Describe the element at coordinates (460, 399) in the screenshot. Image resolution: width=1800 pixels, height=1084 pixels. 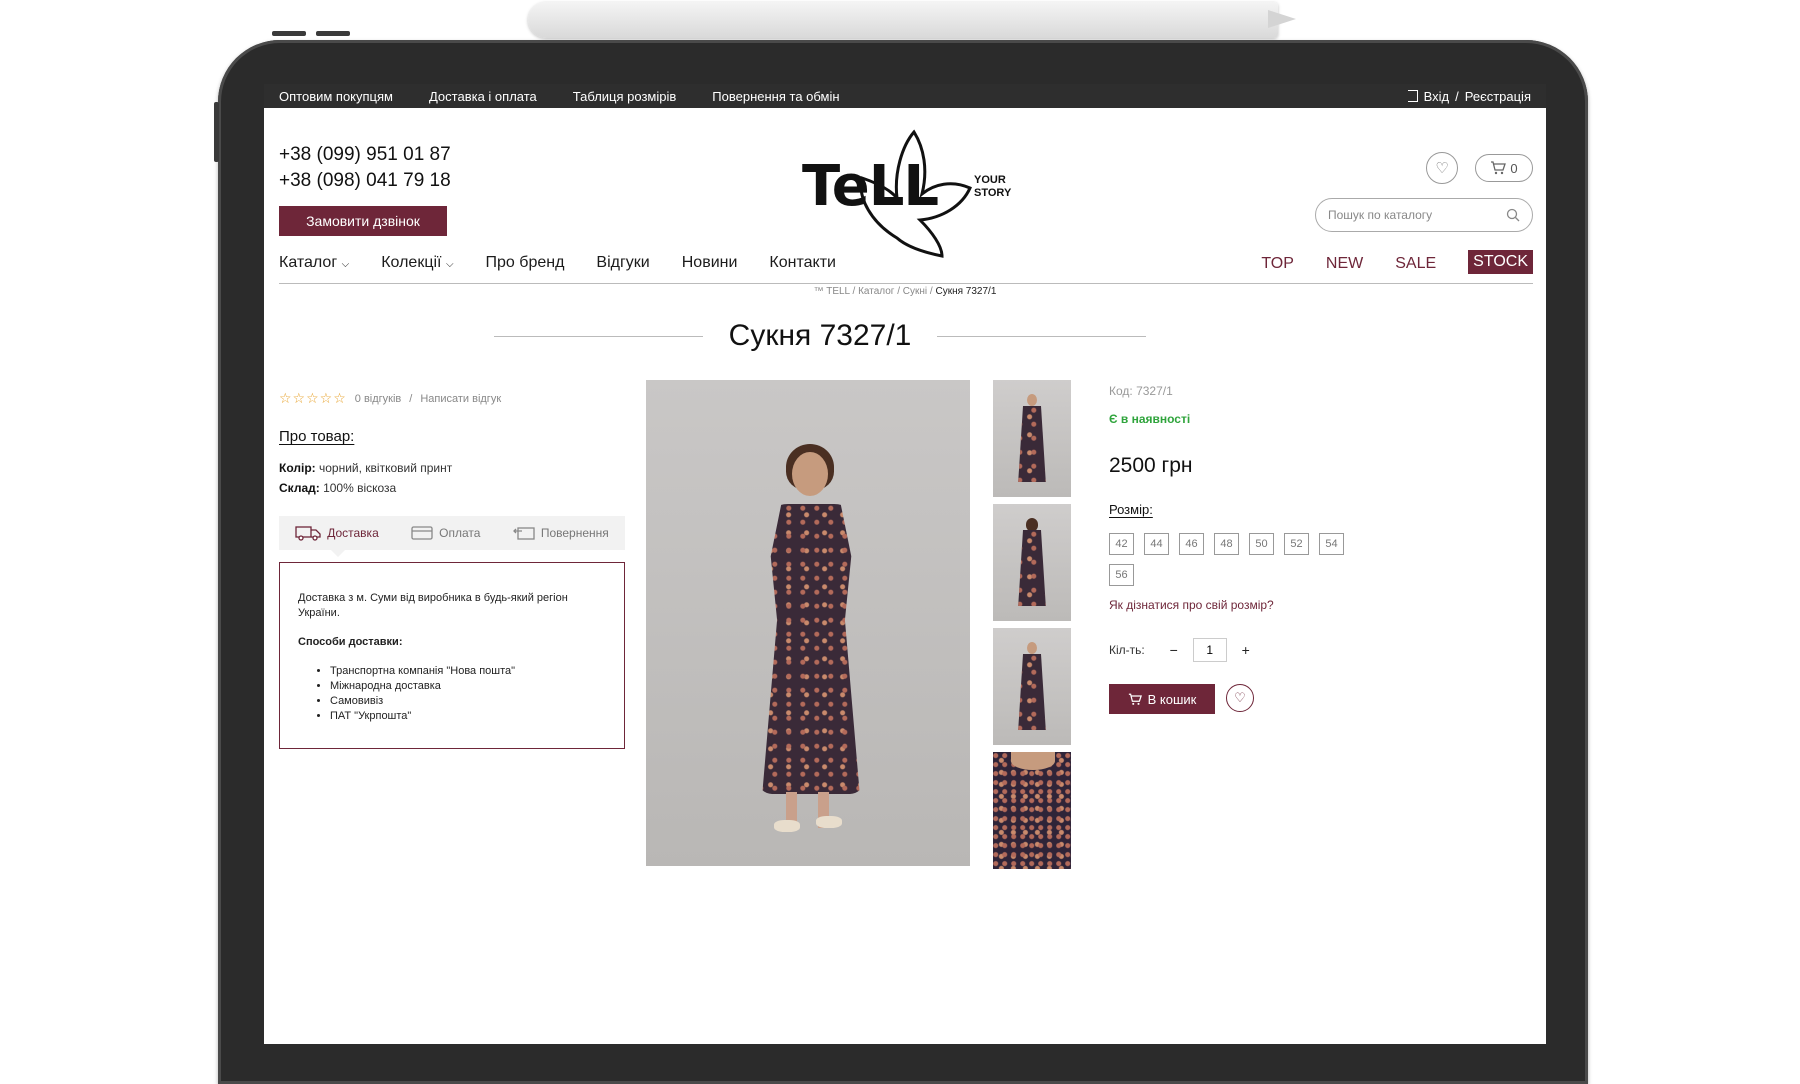
I see `write-review-link: Написати відгук` at that location.